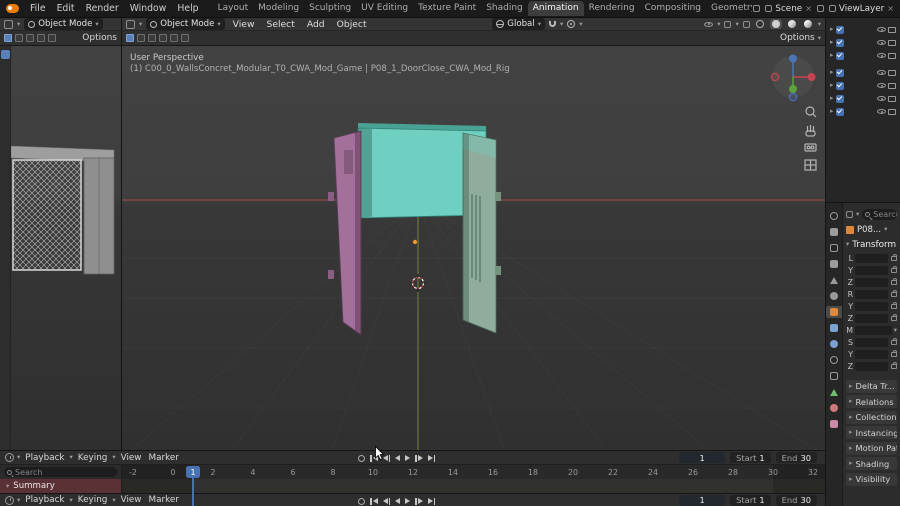 The width and height of the screenshot is (900, 506). Describe the element at coordinates (447, 8) in the screenshot. I see `workspace-tab-texture-paint: Texture Paint` at that location.